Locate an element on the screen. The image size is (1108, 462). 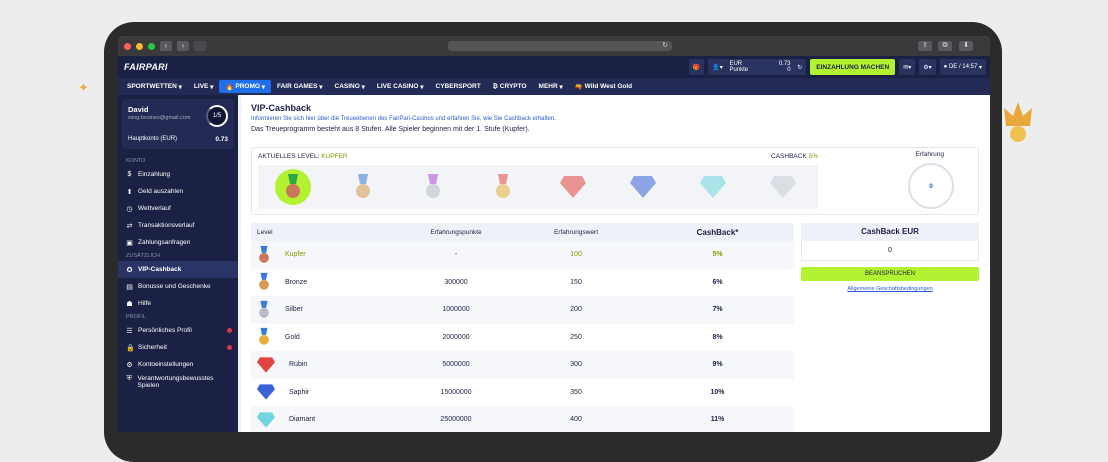
points-value: 0 is located at coordinates (789, 70).